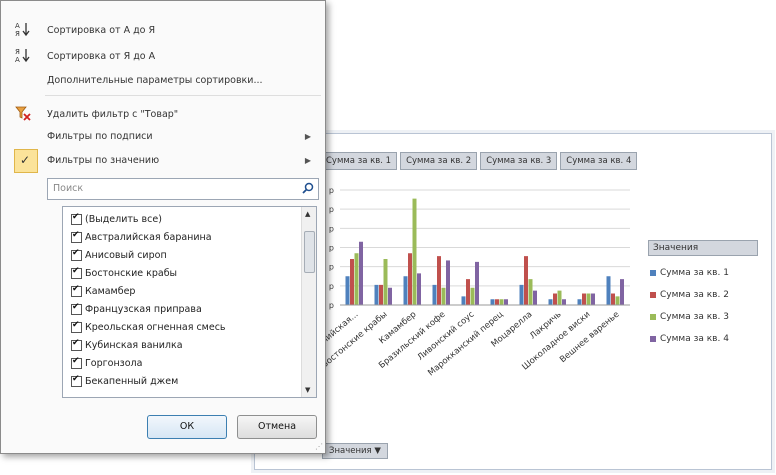 This screenshot has height=475, width=776. What do you see at coordinates (355, 451) in the screenshot?
I see `values-field-button: Значения ▼` at bounding box center [355, 451].